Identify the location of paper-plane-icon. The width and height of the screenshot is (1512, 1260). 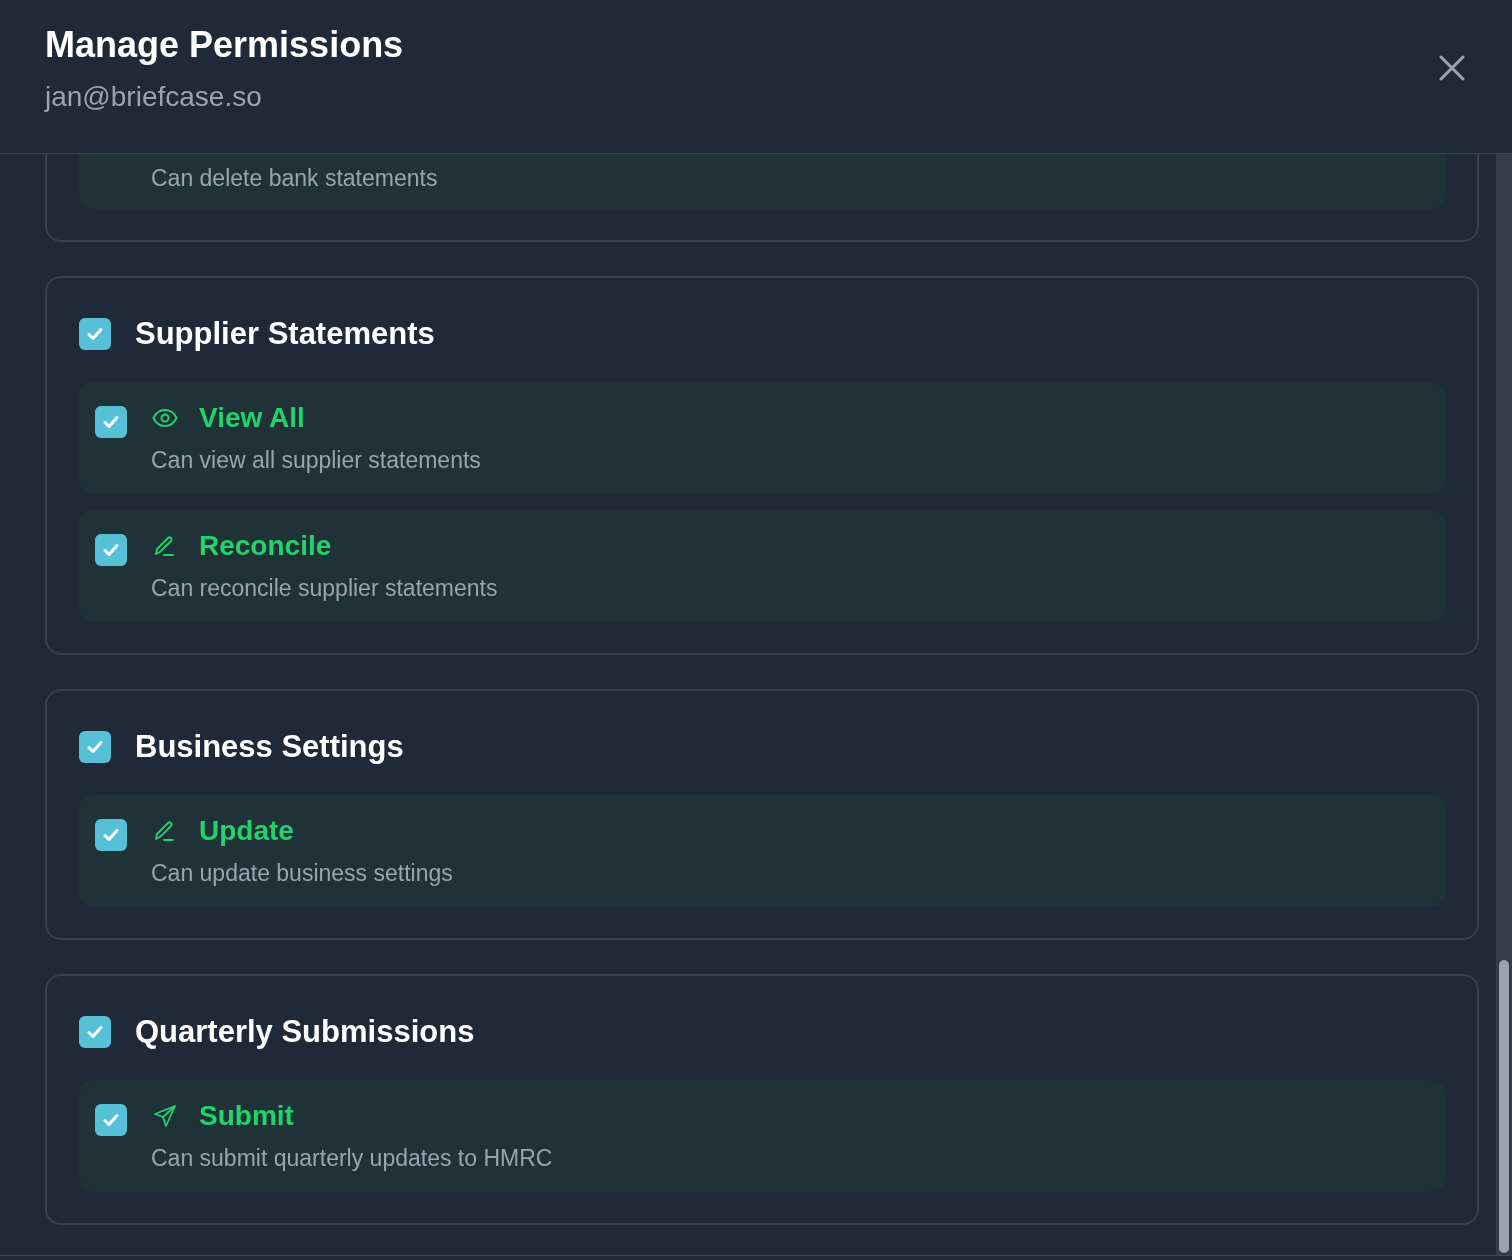
(165, 1116).